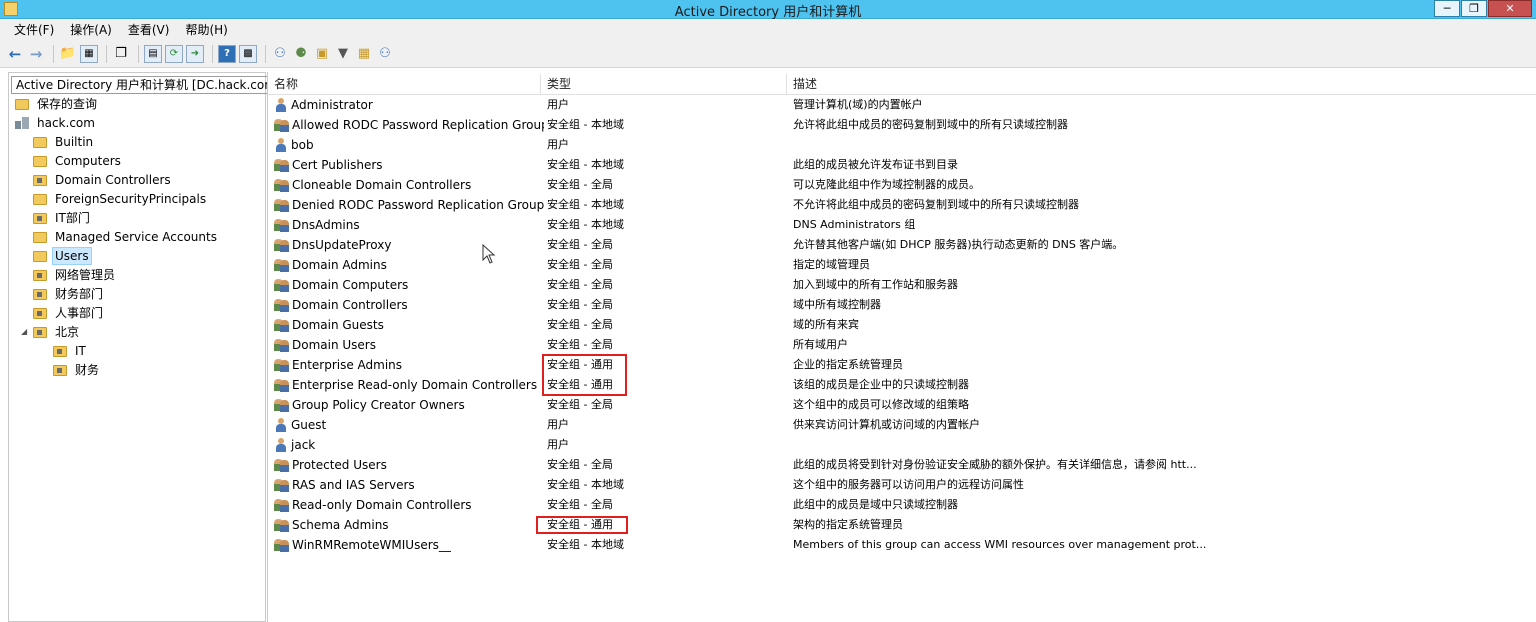 This screenshot has height=622, width=1536. Describe the element at coordinates (409, 185) in the screenshot. I see `cell-name: Cloneable Domain Controllers` at that location.